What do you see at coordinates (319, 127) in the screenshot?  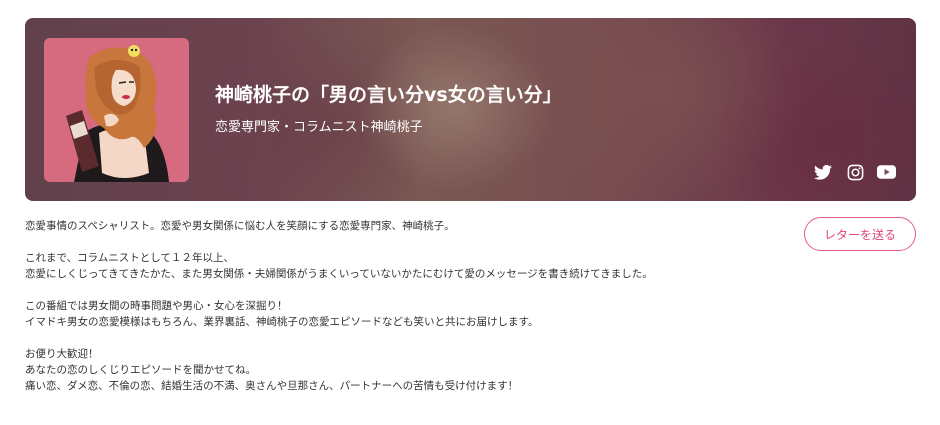 I see `podcast-author: 恋愛専門家・コラムニスト神崎桃子` at bounding box center [319, 127].